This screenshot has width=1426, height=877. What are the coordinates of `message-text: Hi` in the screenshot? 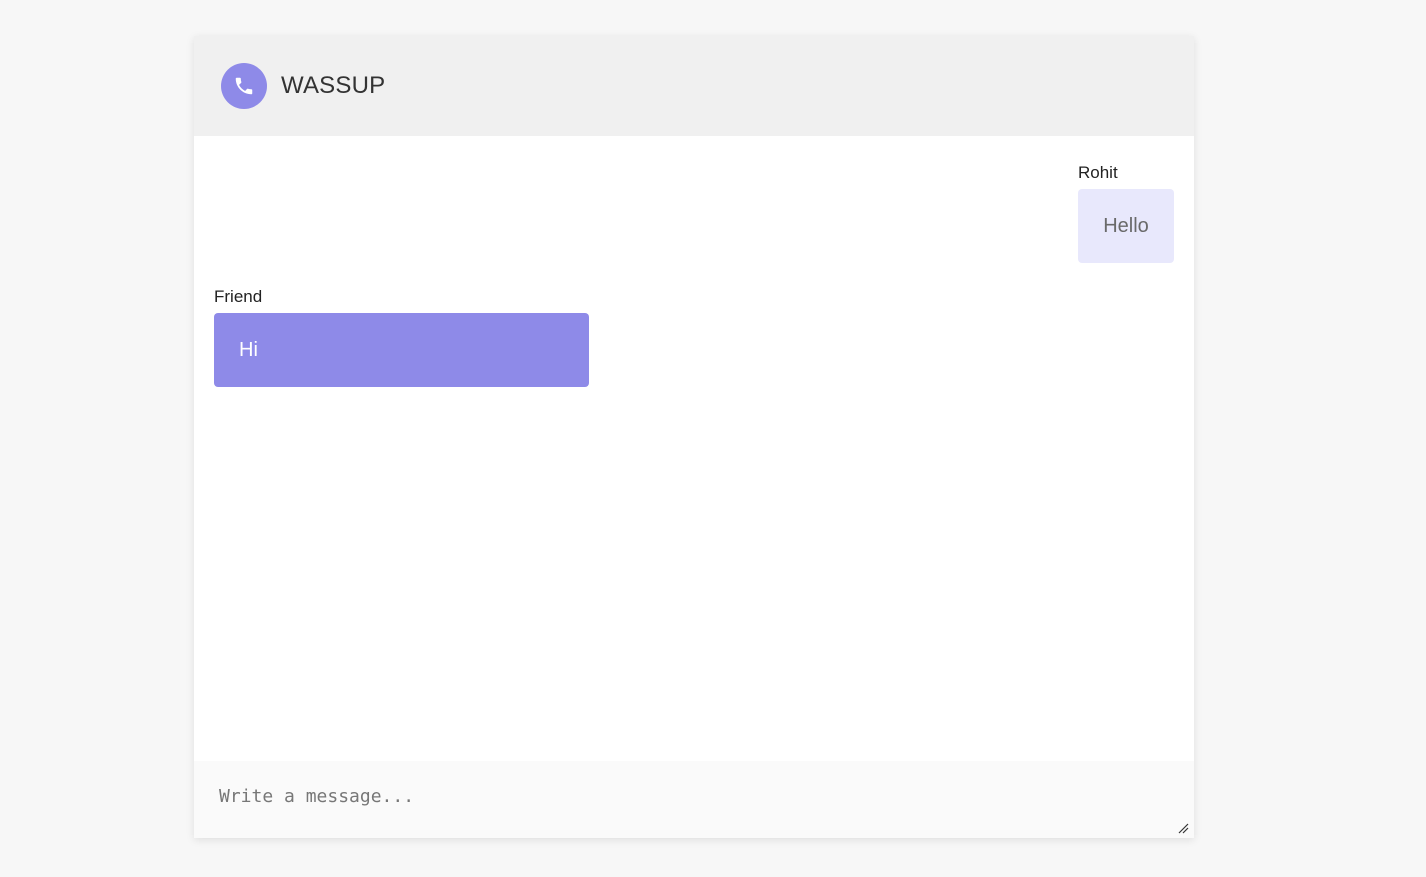 It's located at (248, 349).